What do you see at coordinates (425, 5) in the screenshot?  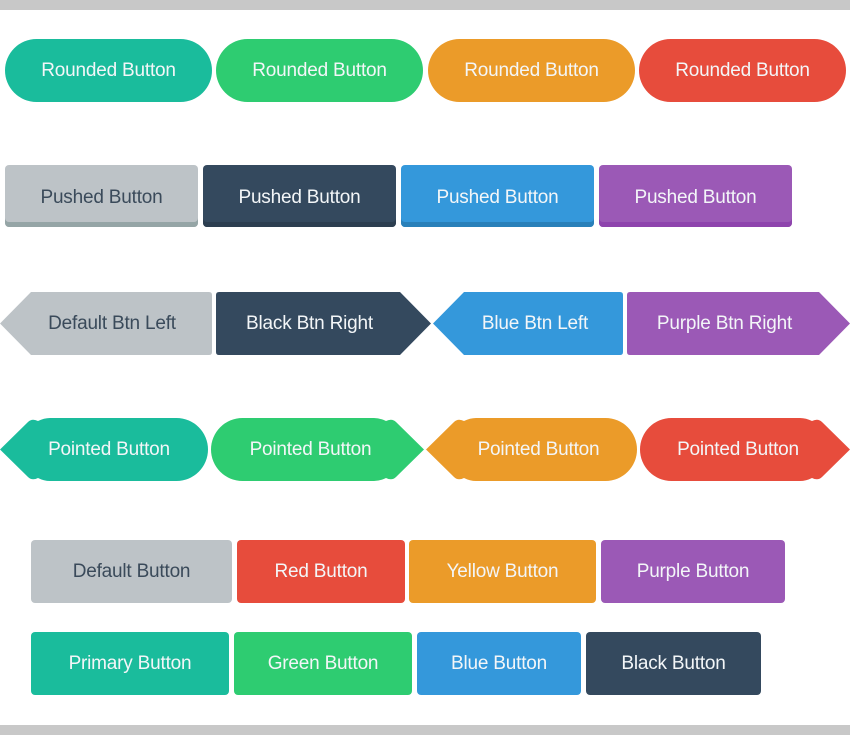 I see `top-frame-bar` at bounding box center [425, 5].